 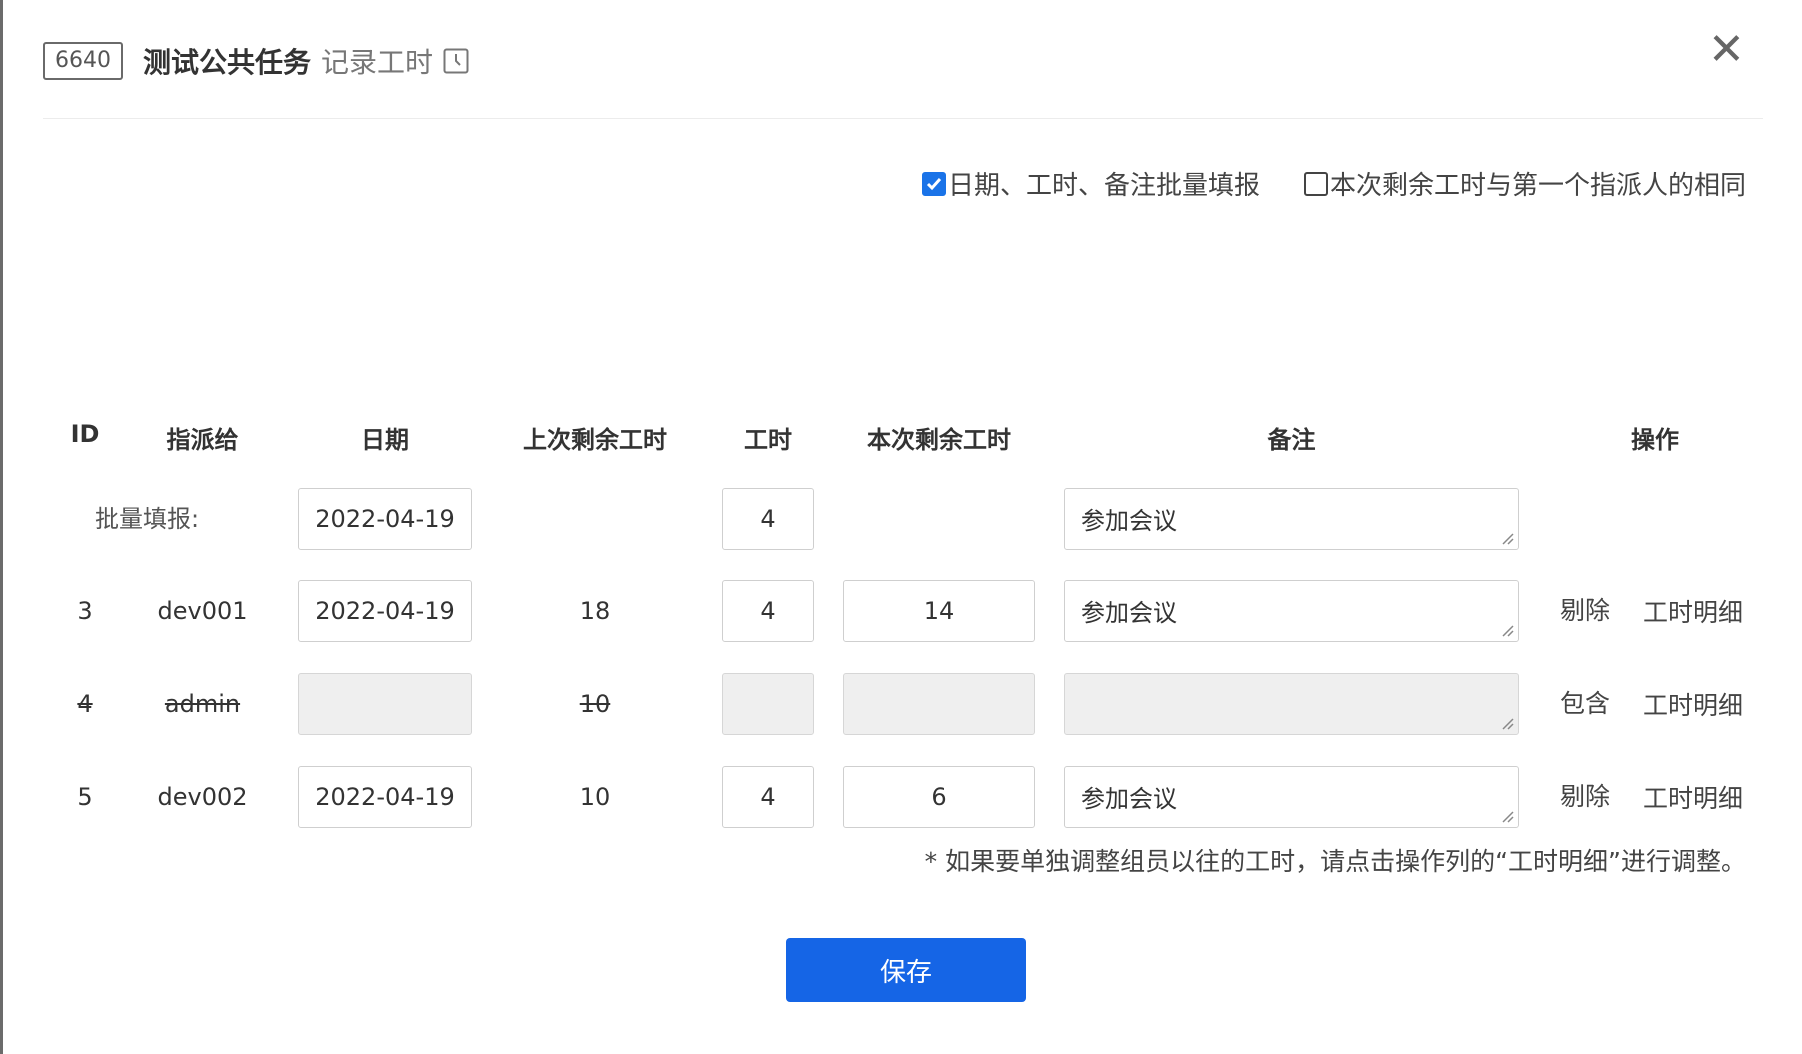 I want to click on column-header-remark: 备注, so click(x=1291, y=440).